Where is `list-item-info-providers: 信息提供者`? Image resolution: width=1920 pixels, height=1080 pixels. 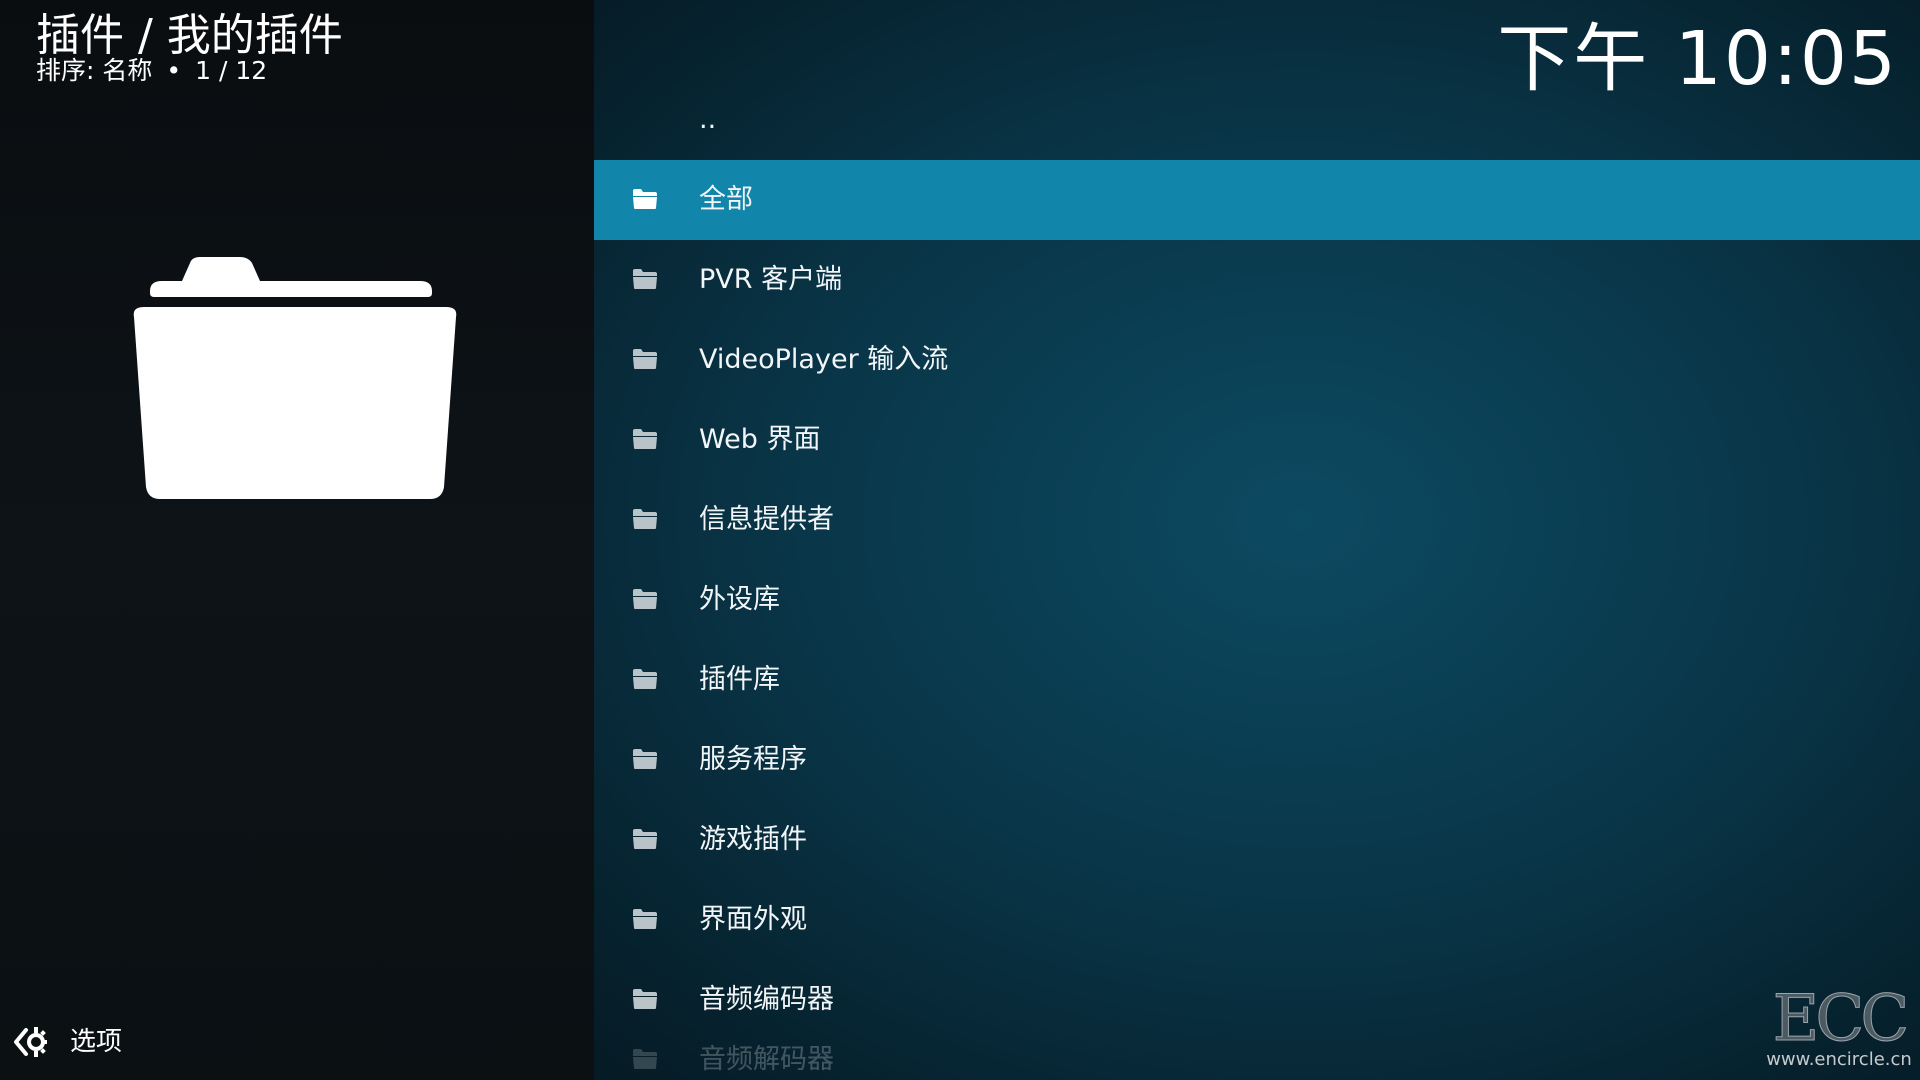 list-item-info-providers: 信息提供者 is located at coordinates (1257, 520).